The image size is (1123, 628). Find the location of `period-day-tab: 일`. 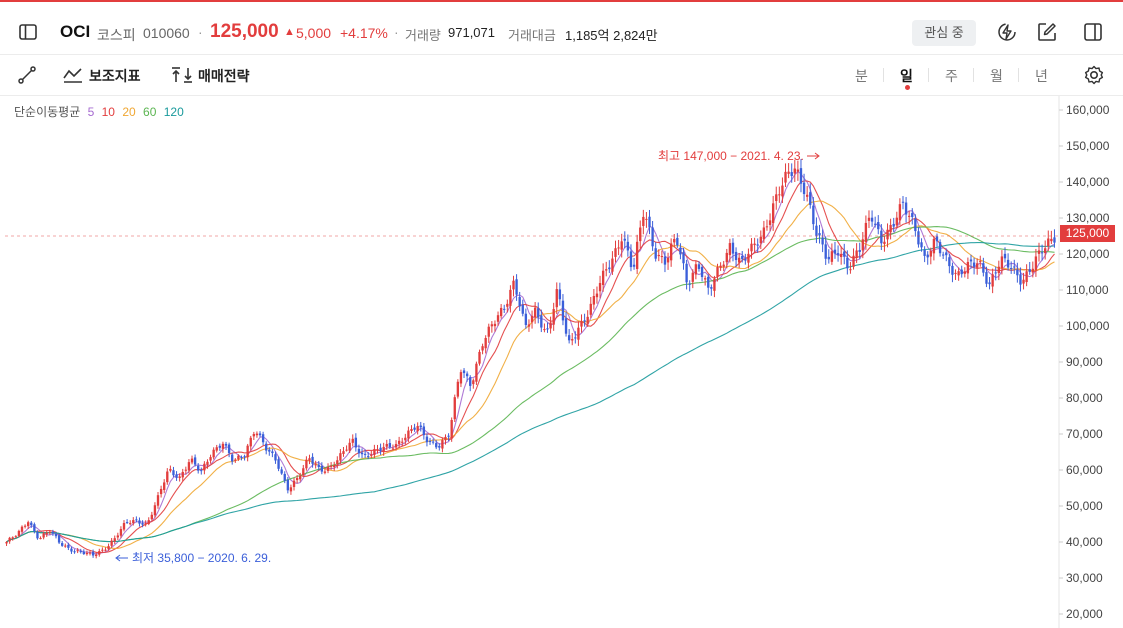

period-day-tab: 일 is located at coordinates (906, 76).